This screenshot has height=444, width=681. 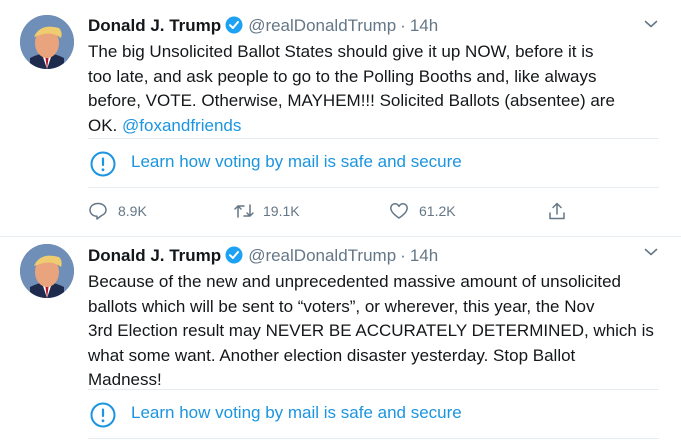 I want to click on share-icon, so click(x=557, y=211).